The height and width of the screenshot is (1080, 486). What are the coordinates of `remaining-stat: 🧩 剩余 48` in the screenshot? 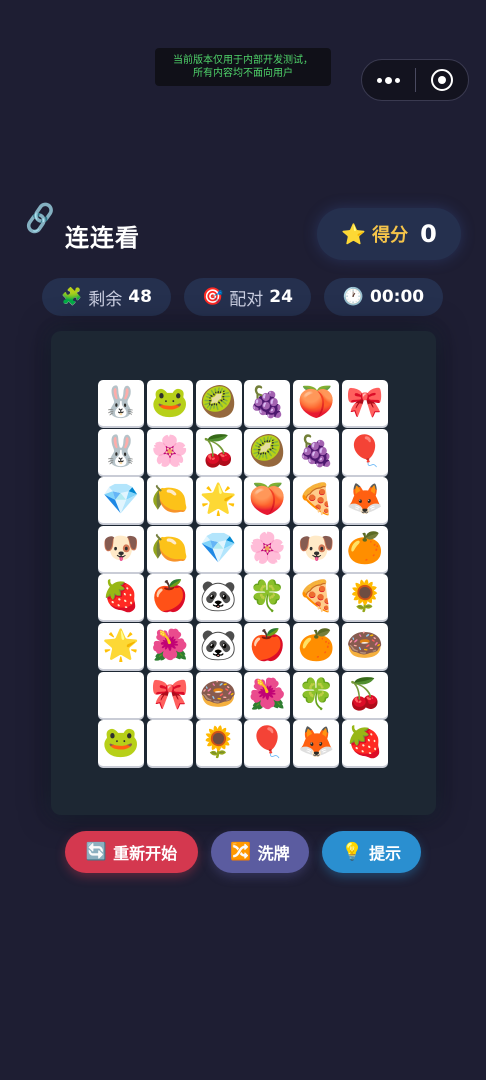 It's located at (106, 297).